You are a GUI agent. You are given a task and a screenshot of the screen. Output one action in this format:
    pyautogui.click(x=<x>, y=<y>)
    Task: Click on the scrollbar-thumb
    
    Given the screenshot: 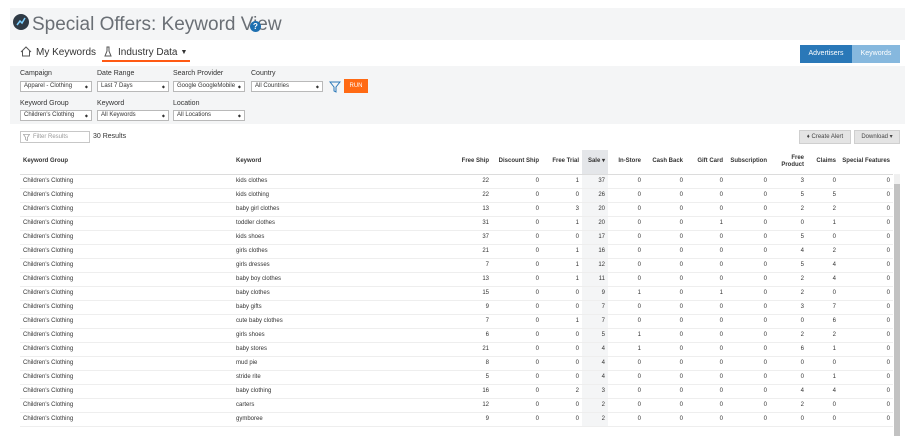 What is the action you would take?
    pyautogui.click(x=897, y=310)
    